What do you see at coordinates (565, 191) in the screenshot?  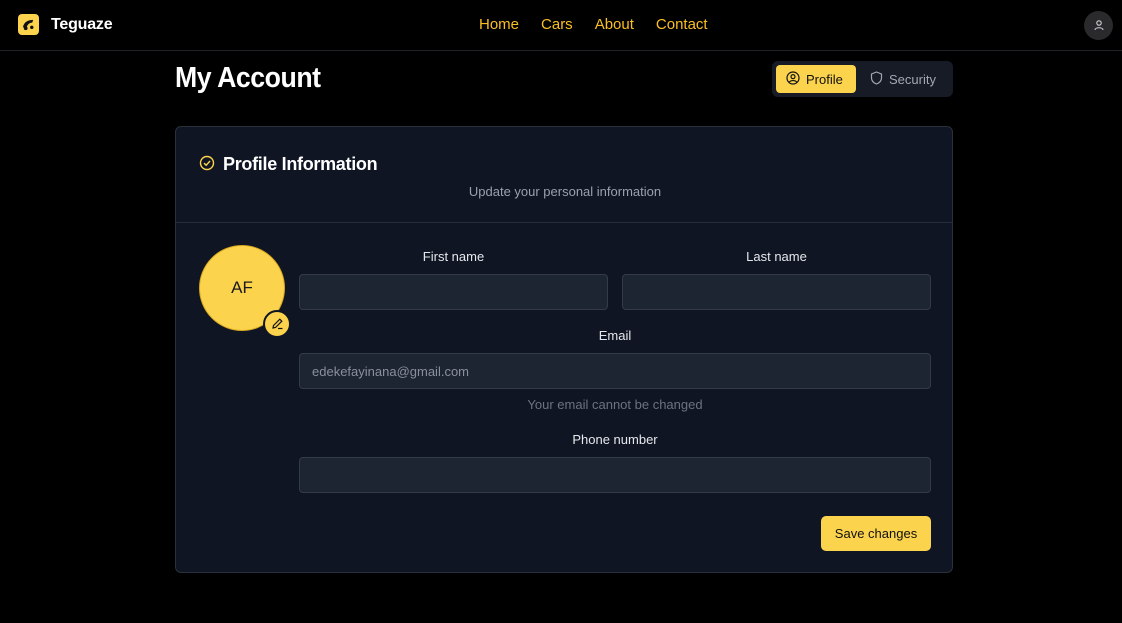 I see `card-subtitle: Update your personal information` at bounding box center [565, 191].